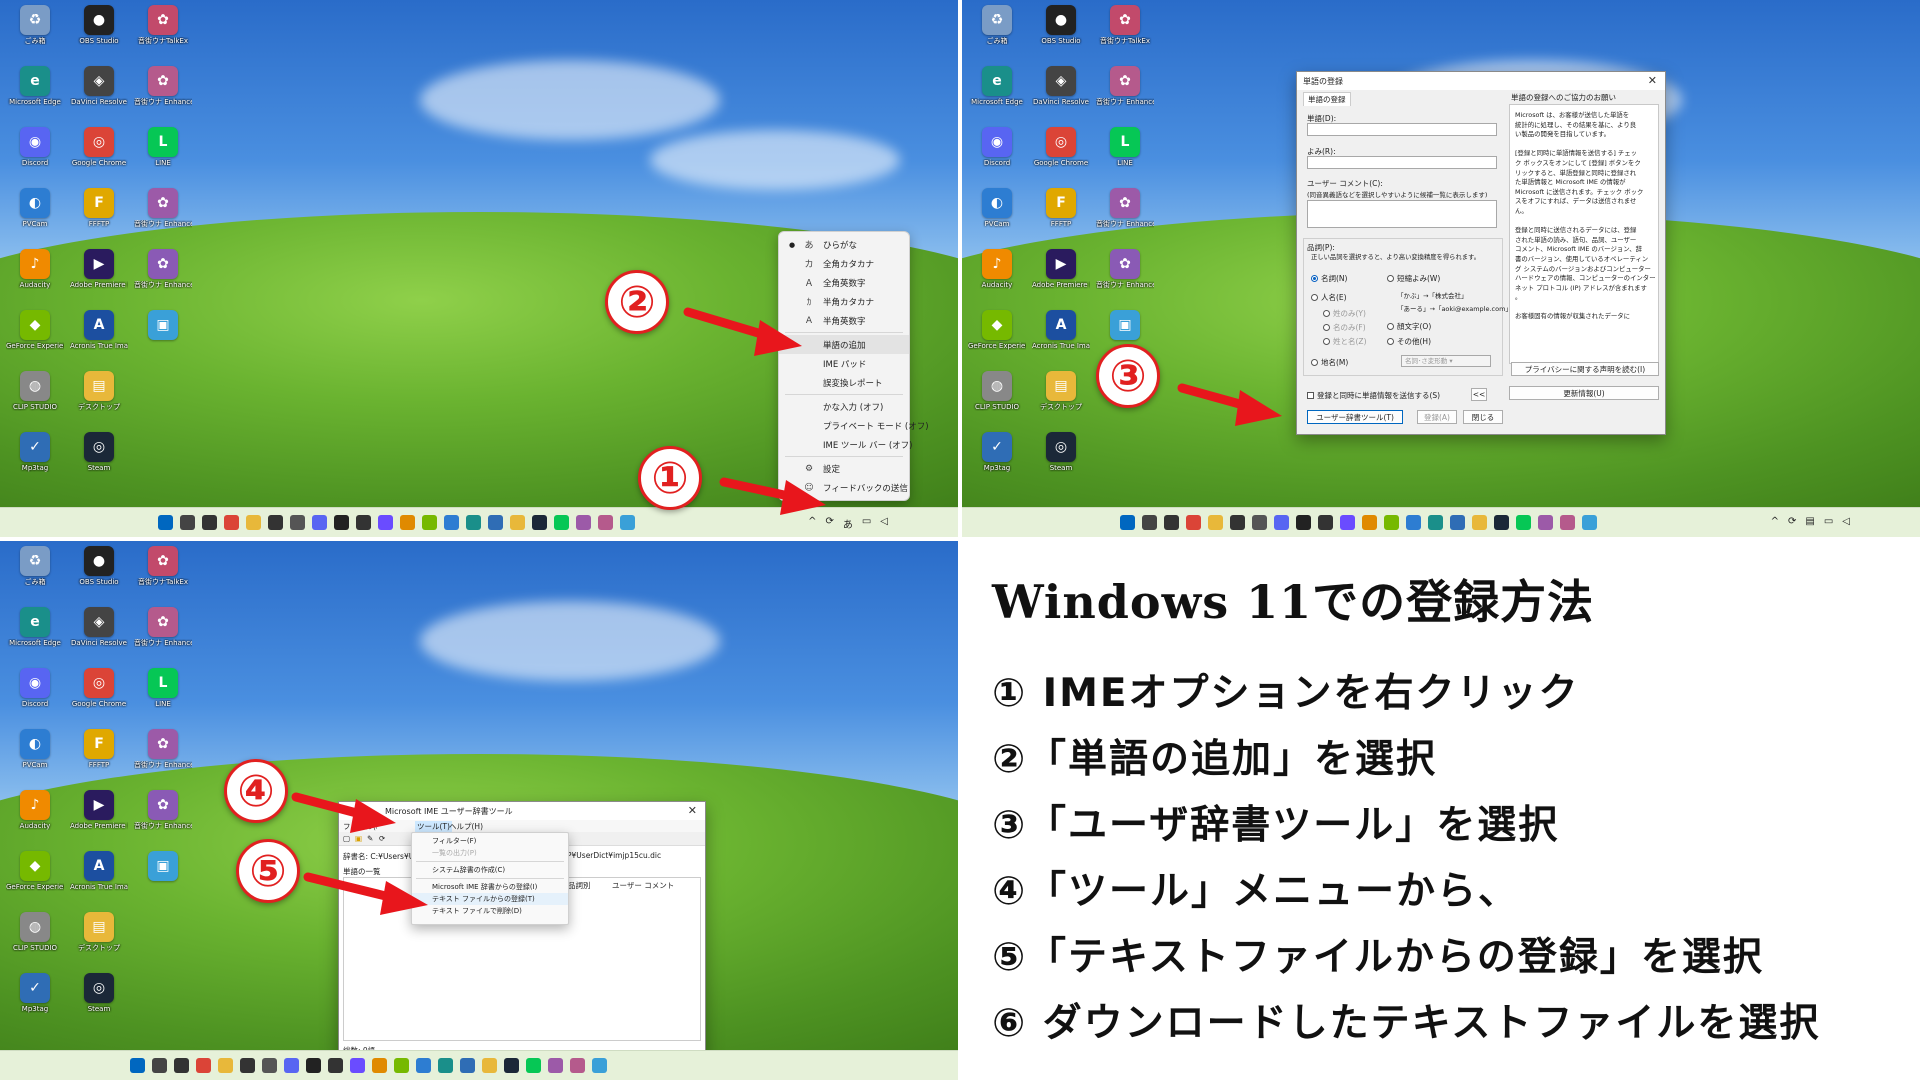  What do you see at coordinates (1406, 1023) in the screenshot?
I see `instruction-step: ⑥ ダウンロードしたテキストファイルを選択` at bounding box center [1406, 1023].